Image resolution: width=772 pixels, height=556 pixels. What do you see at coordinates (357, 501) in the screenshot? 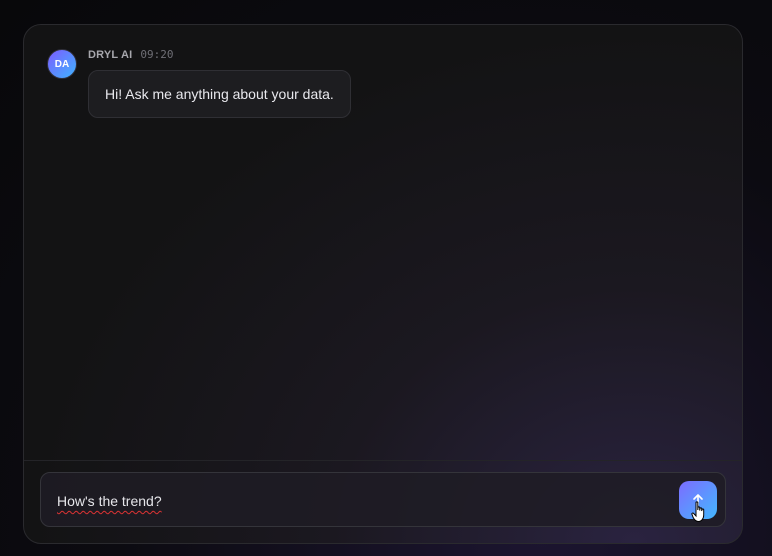
I see `message-input` at bounding box center [357, 501].